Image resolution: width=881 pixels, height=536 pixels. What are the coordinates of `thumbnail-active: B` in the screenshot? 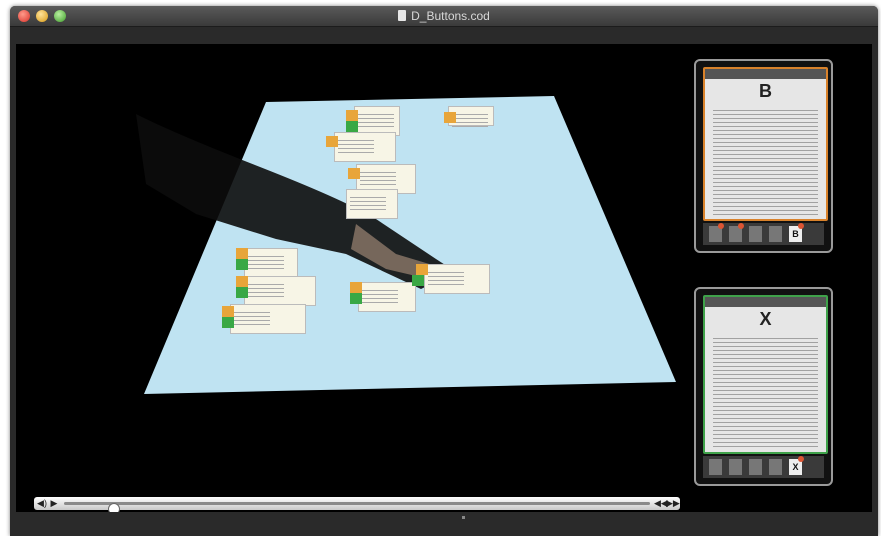 It's located at (796, 232).